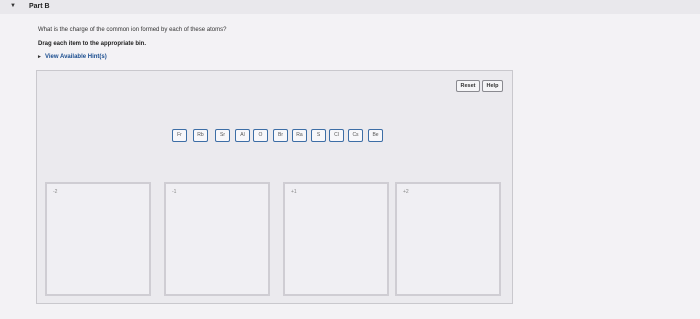 This screenshot has width=700, height=319. I want to click on chevron-down-icon: ▼, so click(13, 6).